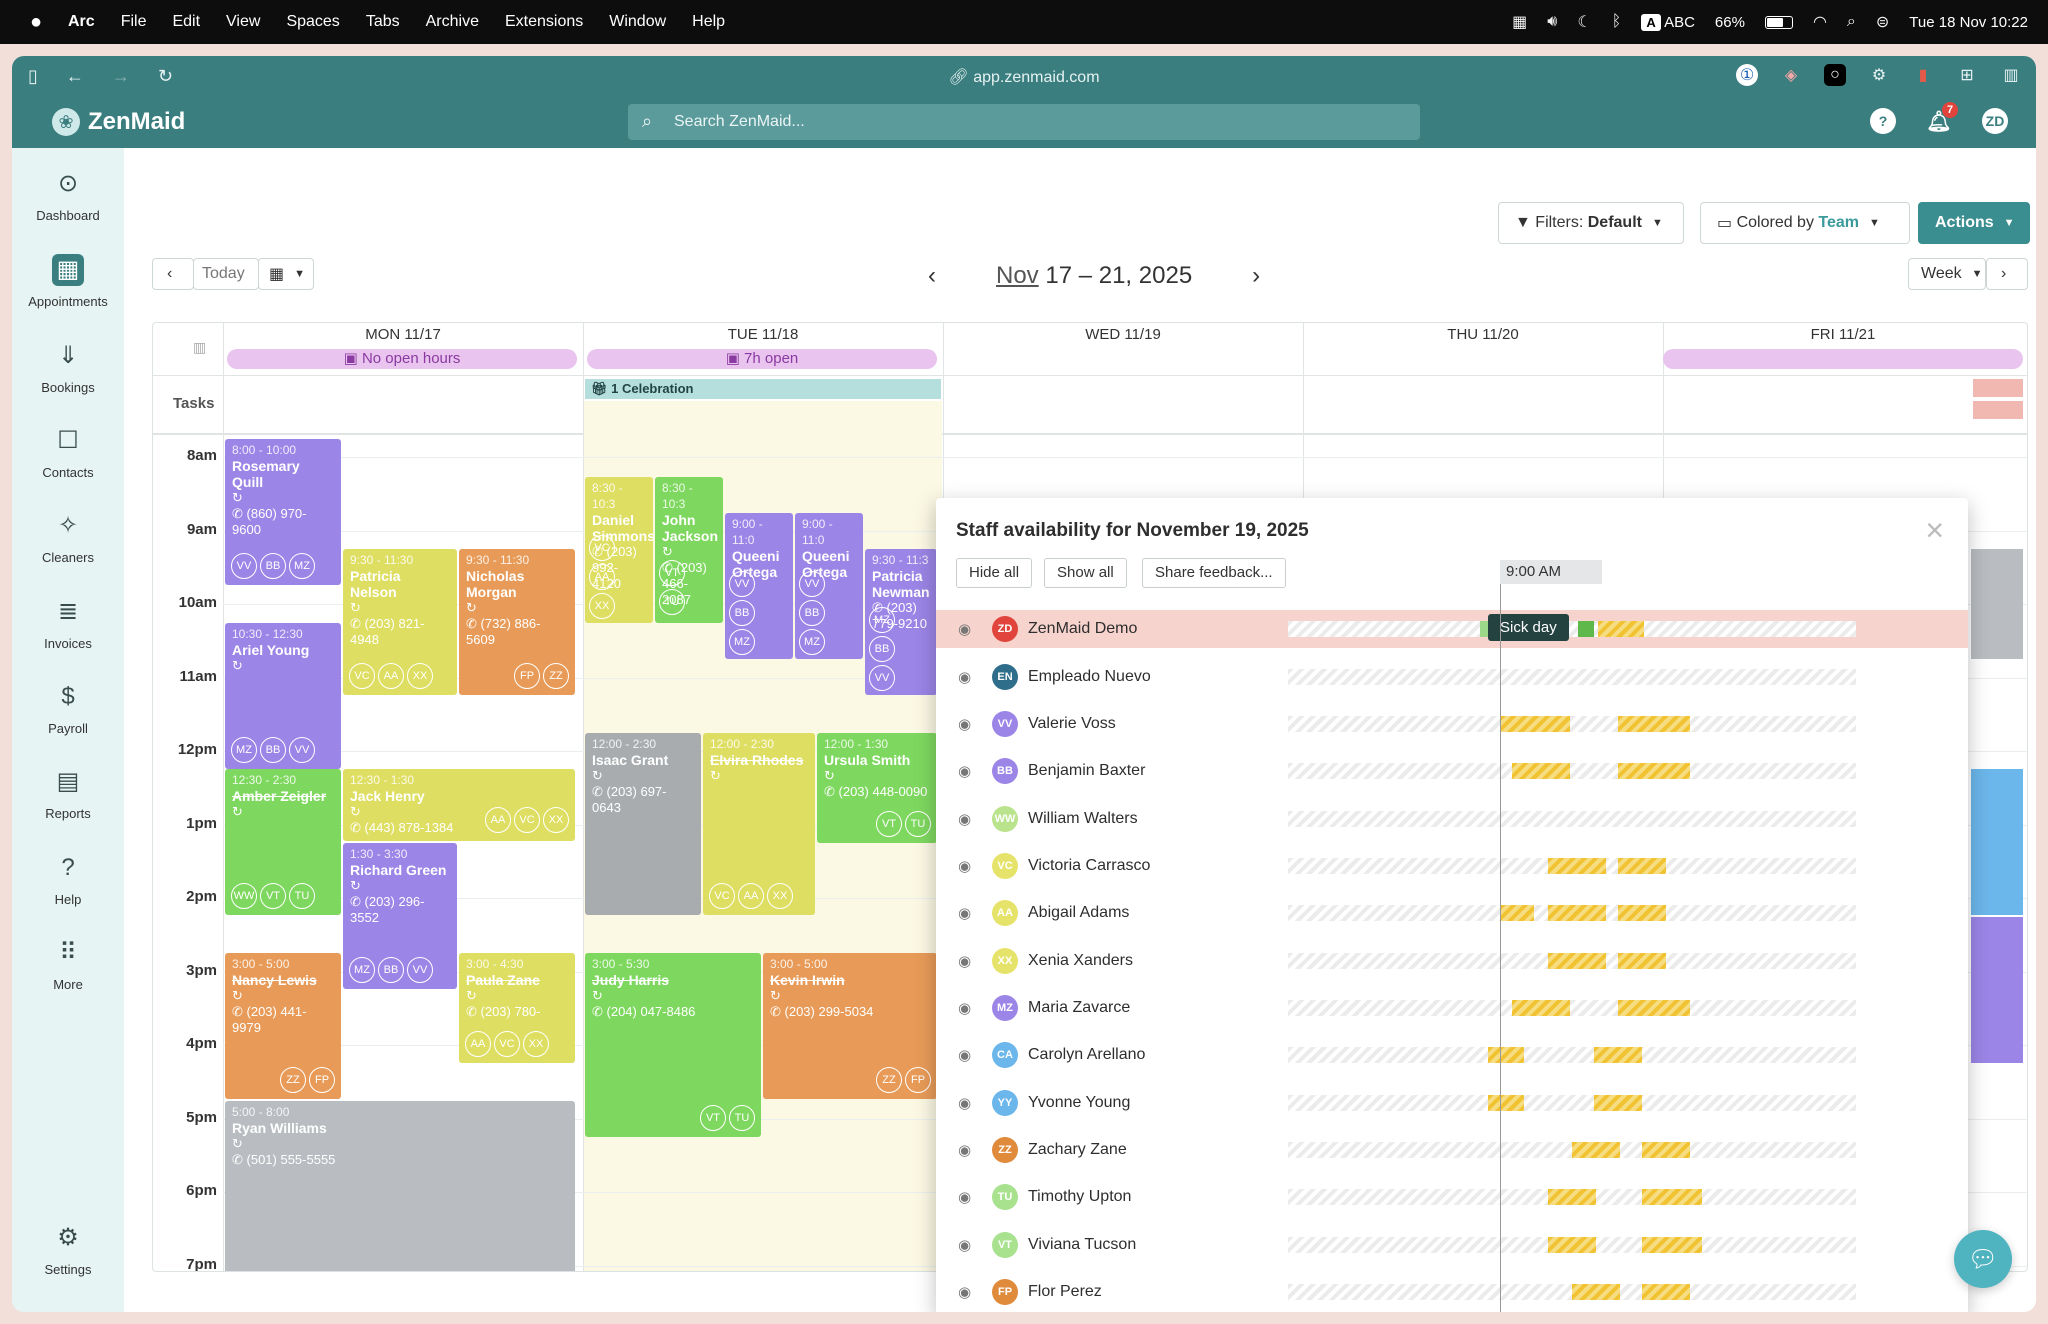 The image size is (2048, 1324). What do you see at coordinates (173, 274) in the screenshot?
I see `prev-week-button: ‹` at bounding box center [173, 274].